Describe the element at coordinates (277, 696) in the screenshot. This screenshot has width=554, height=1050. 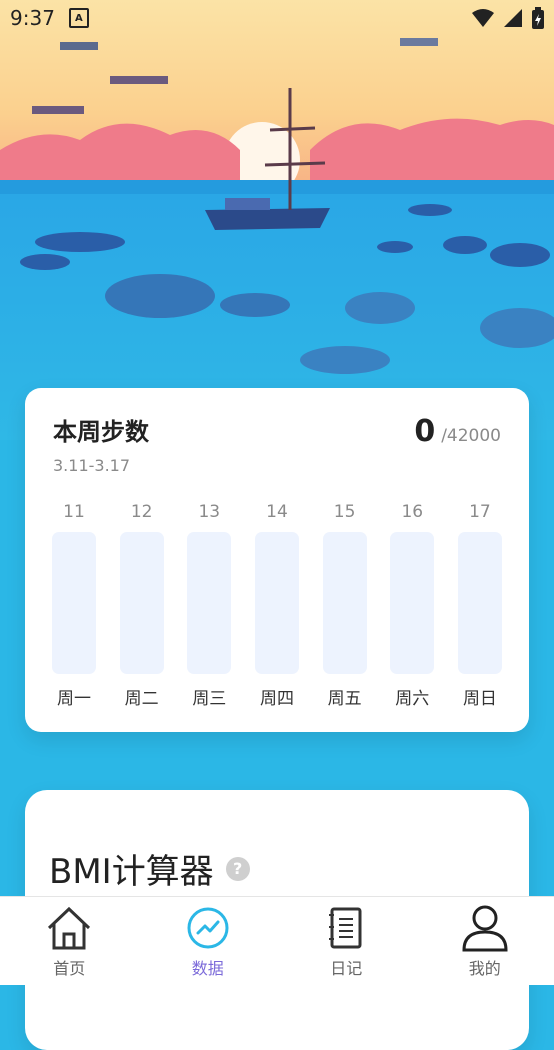
I see `day-weekday: 周四` at that location.